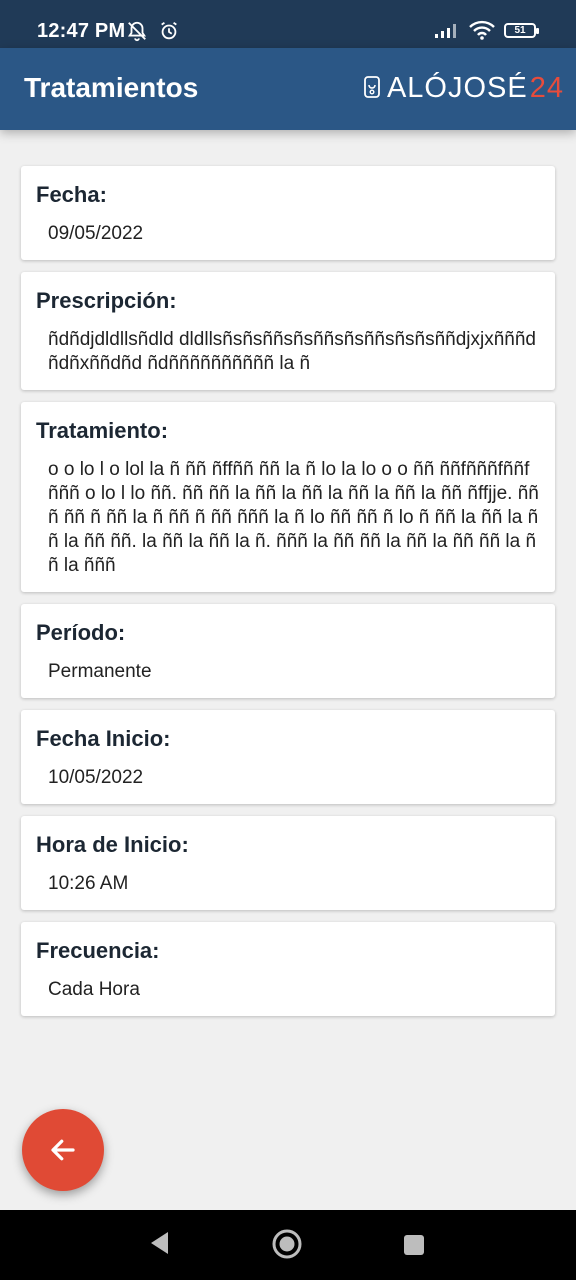 Image resolution: width=576 pixels, height=1280 pixels. I want to click on status-left-icons, so click(153, 31).